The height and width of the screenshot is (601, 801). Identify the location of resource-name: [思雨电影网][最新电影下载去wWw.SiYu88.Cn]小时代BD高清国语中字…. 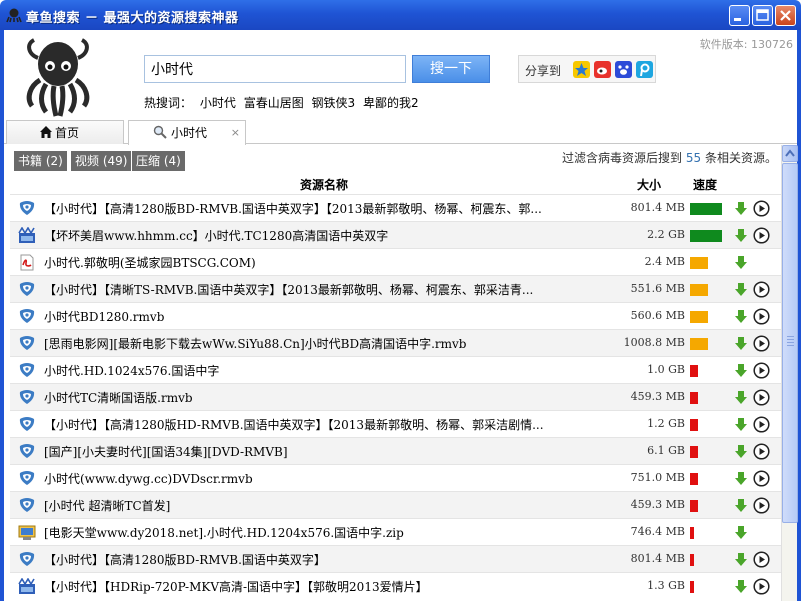
(324, 343).